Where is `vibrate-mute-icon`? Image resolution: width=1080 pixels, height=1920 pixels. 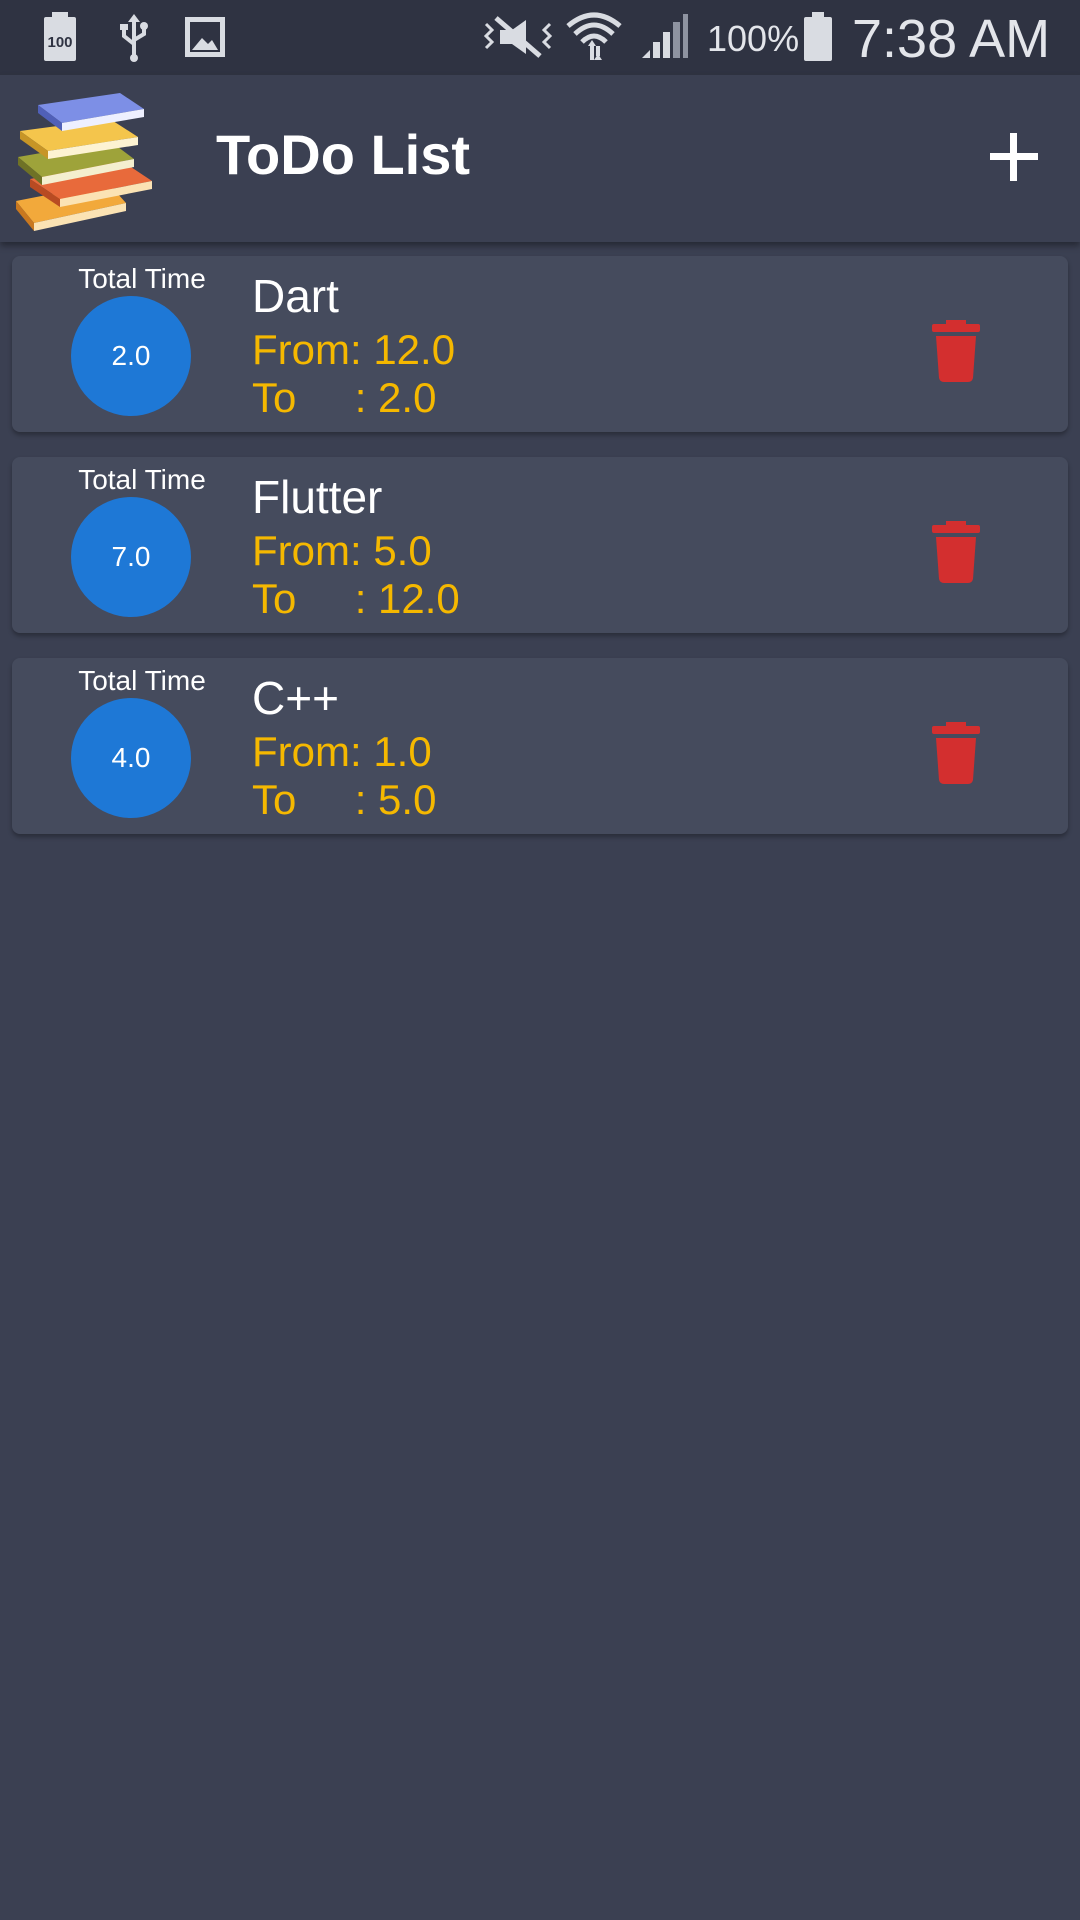
vibrate-mute-icon is located at coordinates (518, 39).